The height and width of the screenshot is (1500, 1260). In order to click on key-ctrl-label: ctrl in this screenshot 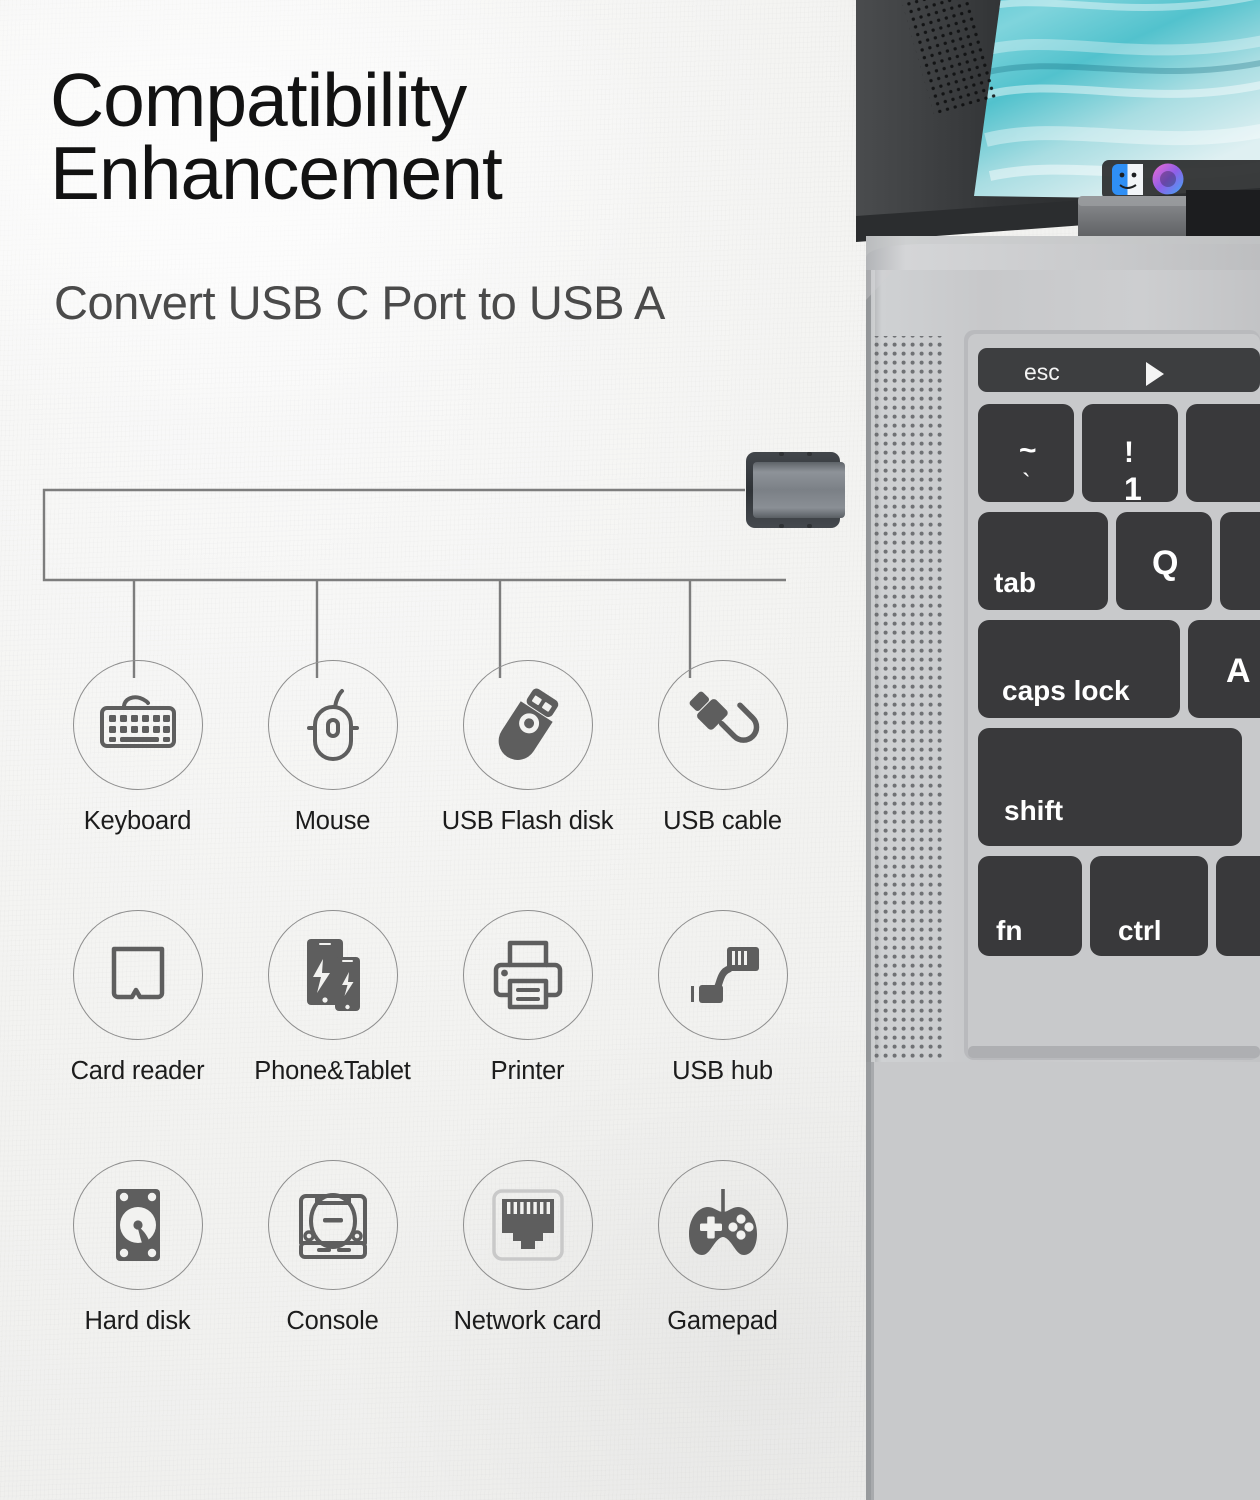, I will do `click(1140, 930)`.